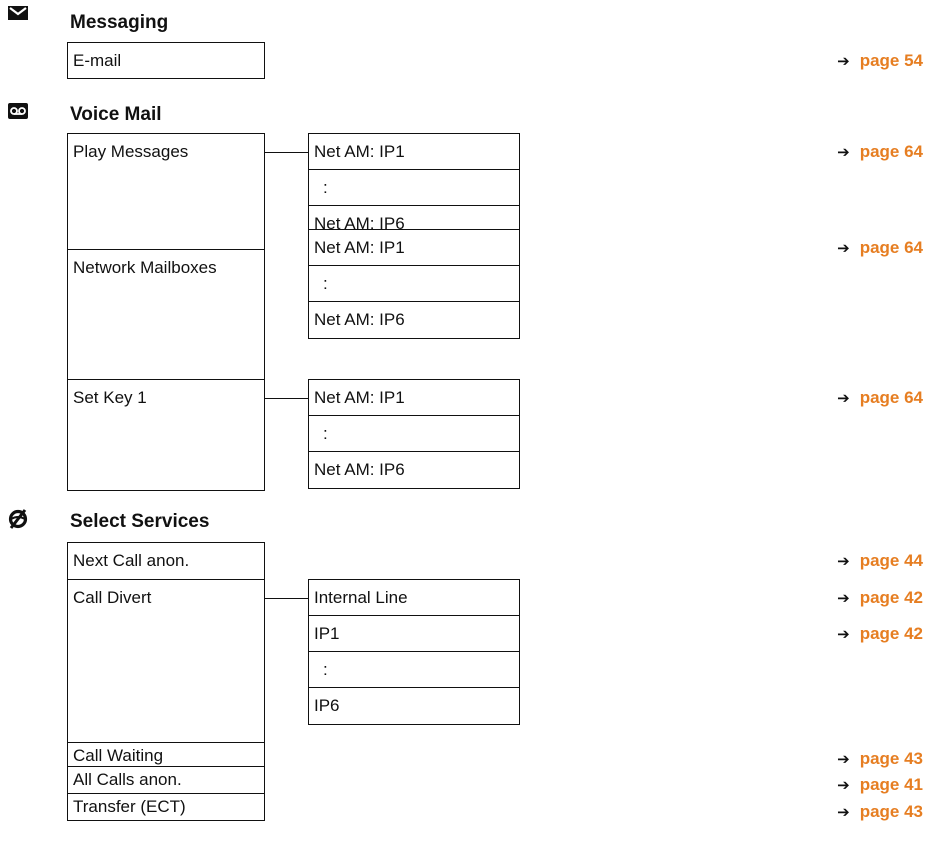 This screenshot has height=848, width=933. Describe the element at coordinates (116, 114) in the screenshot. I see `section-title-voice-mail: Voice Mail` at that location.